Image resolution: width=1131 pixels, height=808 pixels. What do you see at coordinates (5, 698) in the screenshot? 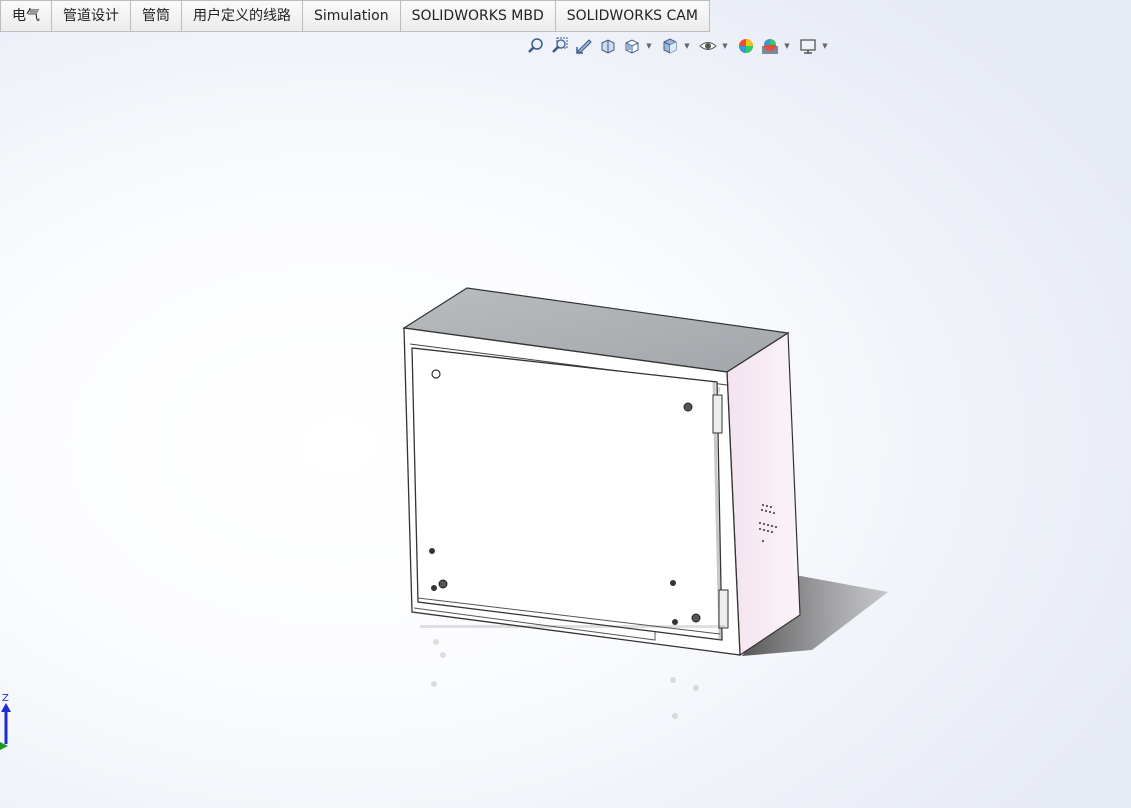
I see `triad-z-label: Z` at bounding box center [5, 698].